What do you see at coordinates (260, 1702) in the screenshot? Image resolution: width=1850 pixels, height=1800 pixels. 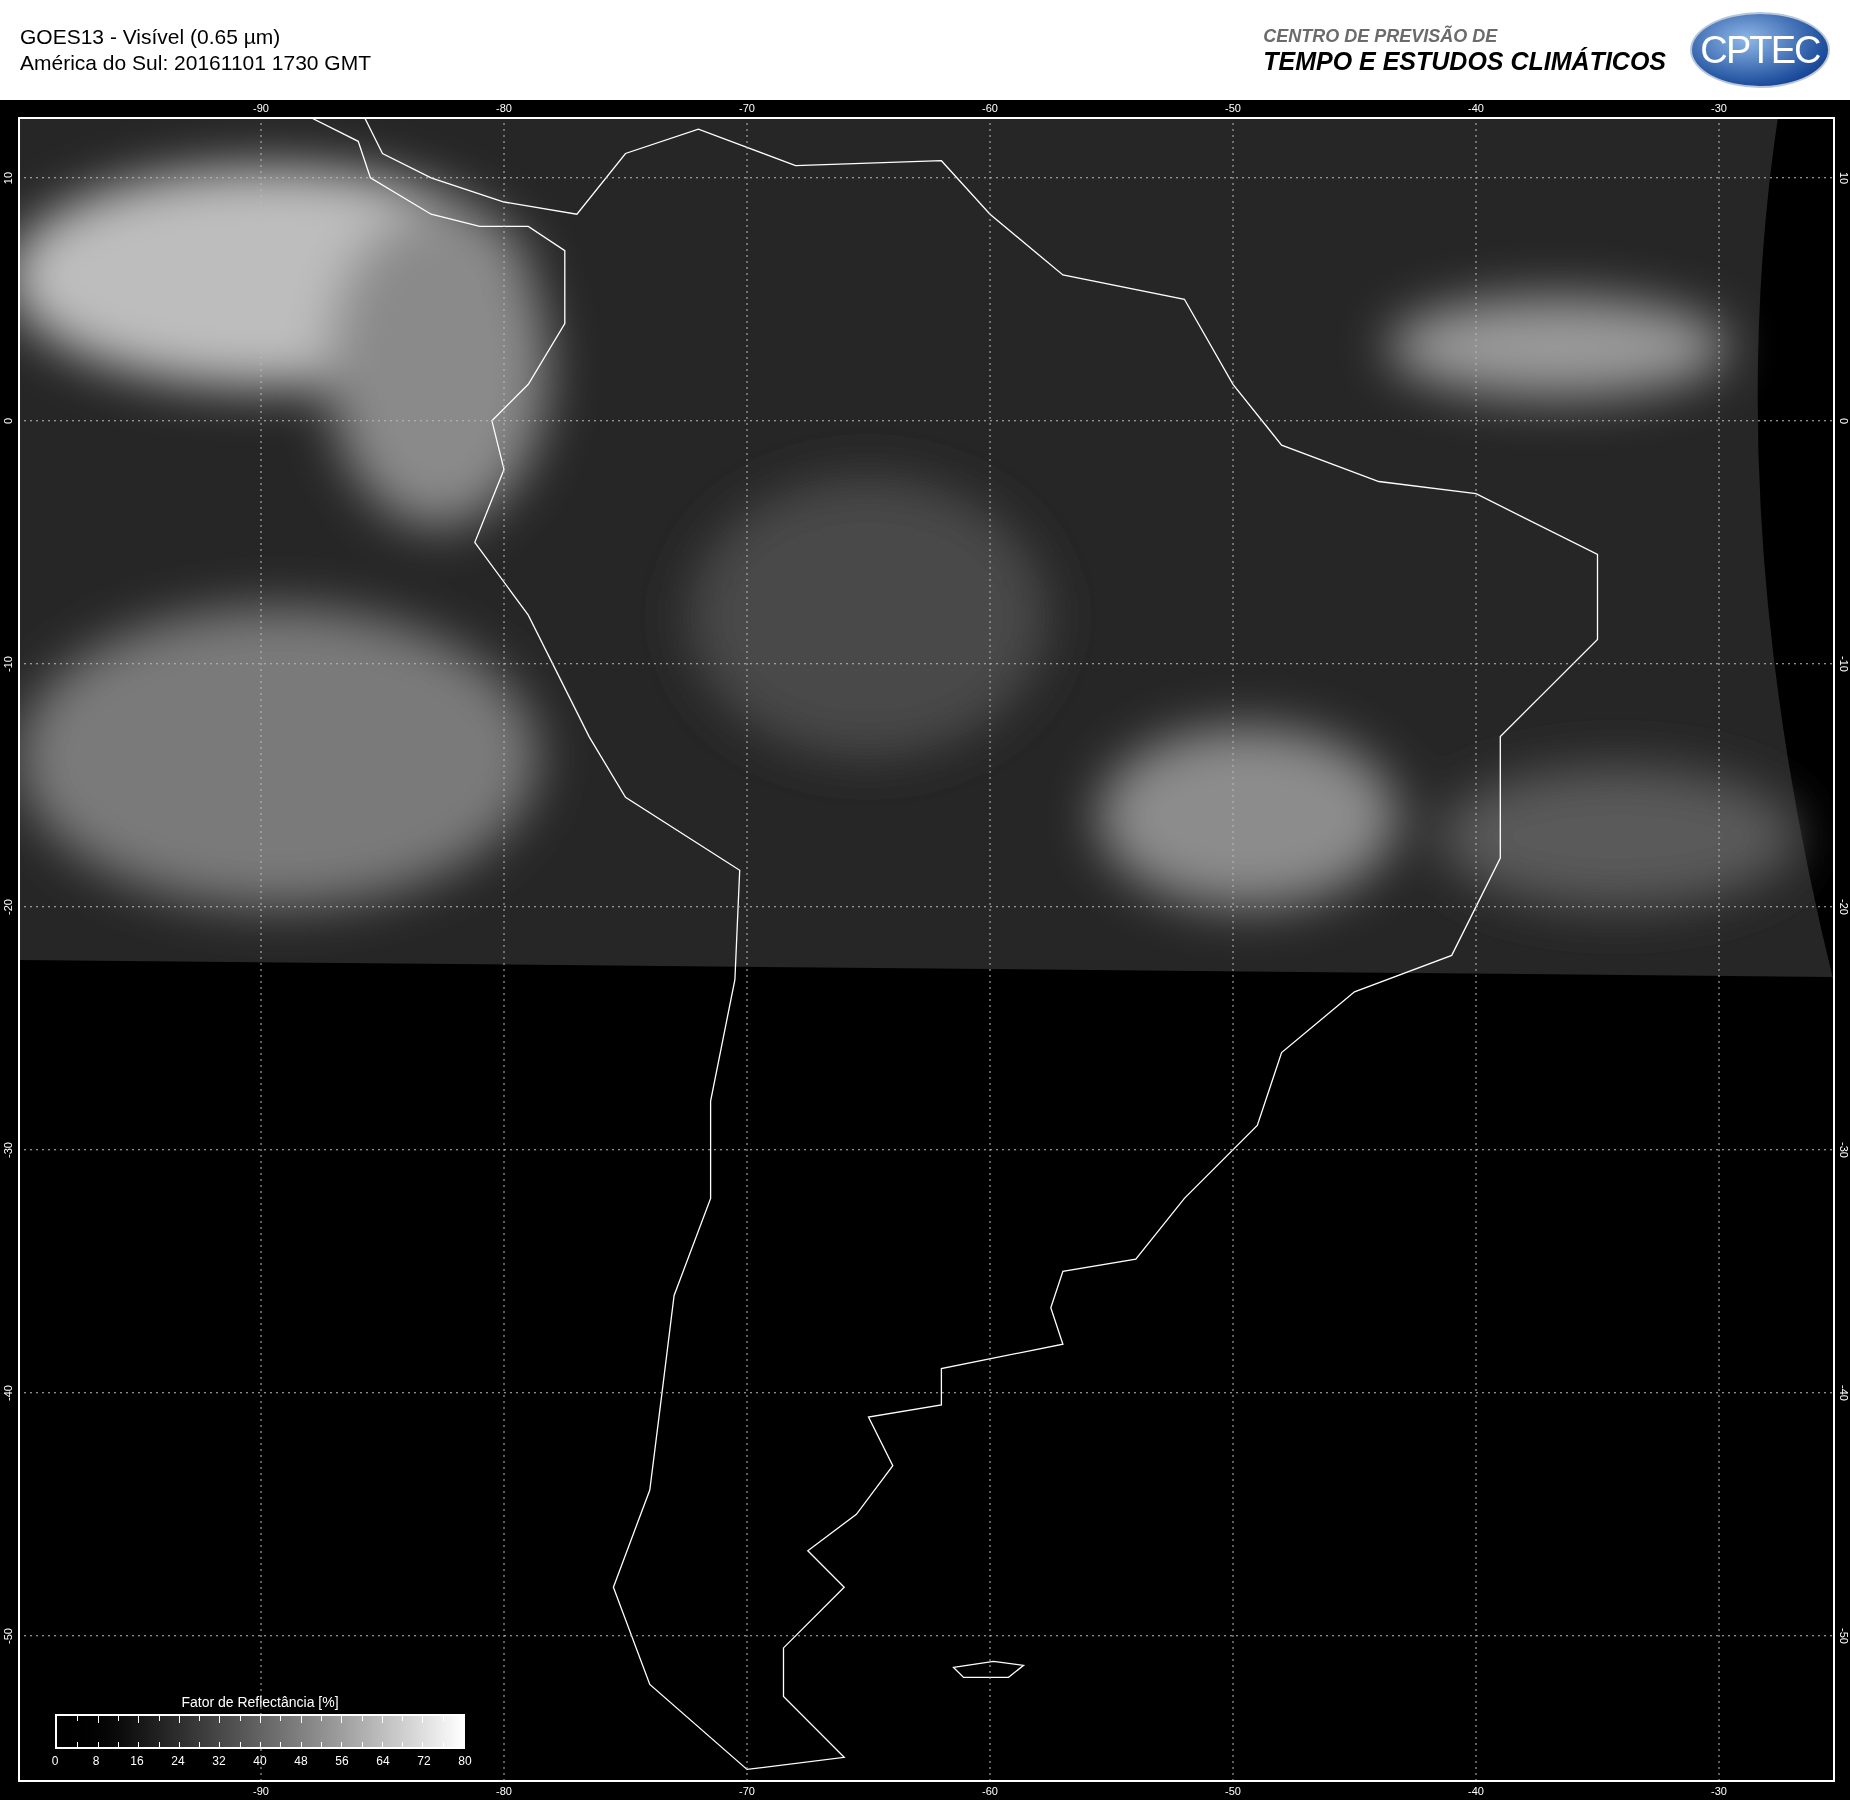 I see `legend-title: Fator de Reflectância [%]` at bounding box center [260, 1702].